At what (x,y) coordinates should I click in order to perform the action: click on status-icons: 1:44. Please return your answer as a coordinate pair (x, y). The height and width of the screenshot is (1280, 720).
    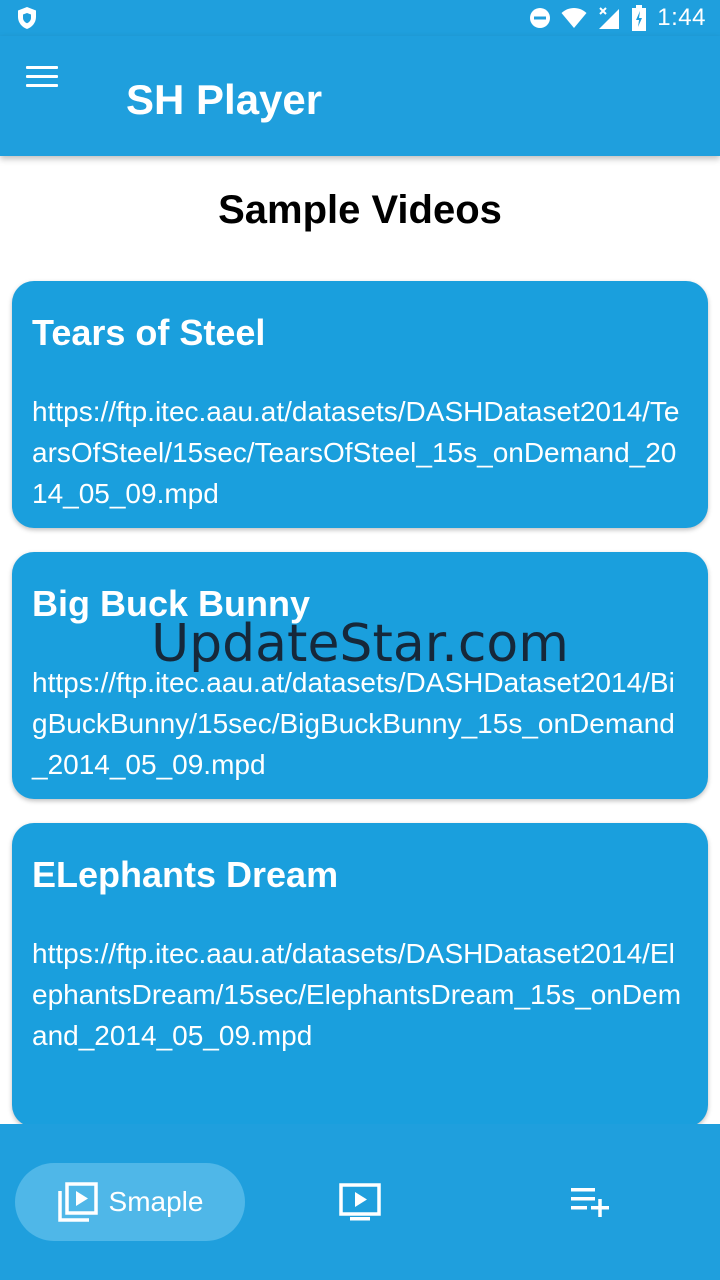
    Looking at the image, I should click on (617, 18).